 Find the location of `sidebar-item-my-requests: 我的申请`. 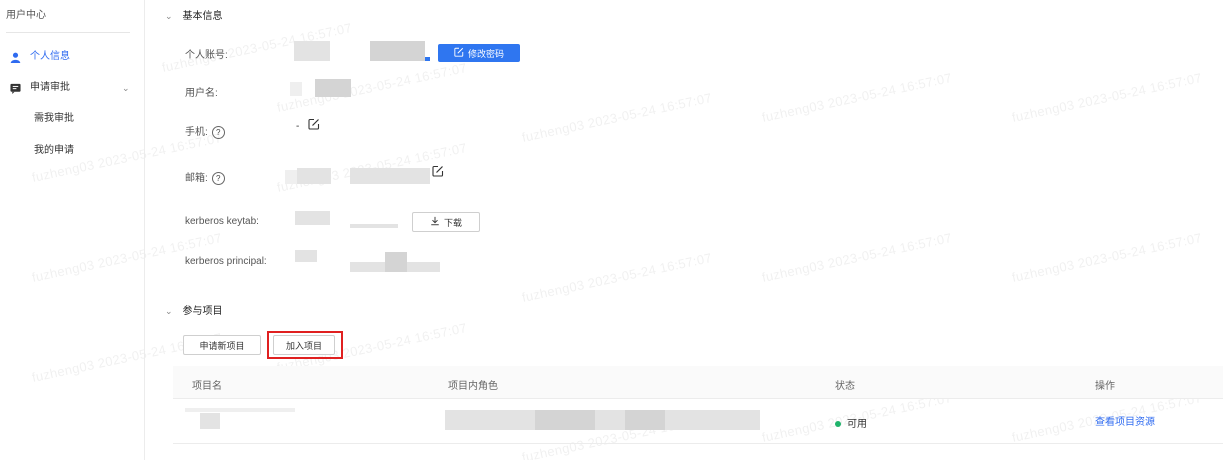

sidebar-item-my-requests: 我的申请 is located at coordinates (72, 151).